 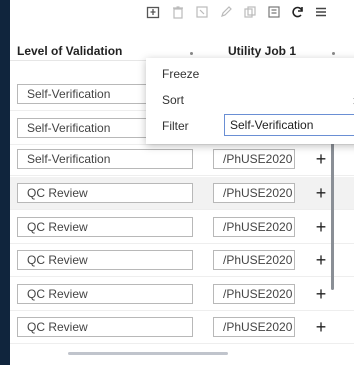 I want to click on copy-icon, so click(x=250, y=12).